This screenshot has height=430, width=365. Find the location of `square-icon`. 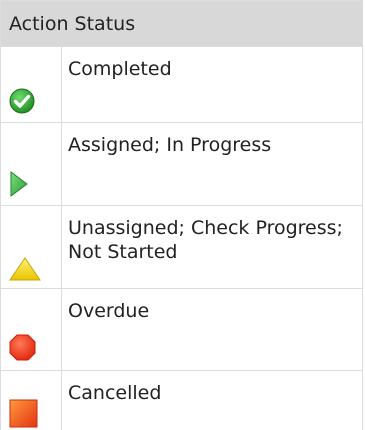

square-icon is located at coordinates (23, 413).